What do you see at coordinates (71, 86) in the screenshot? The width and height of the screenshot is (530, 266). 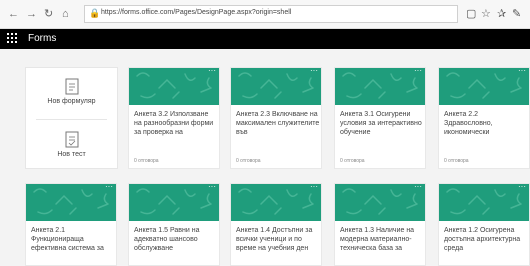 I see `new-form-icon` at bounding box center [71, 86].